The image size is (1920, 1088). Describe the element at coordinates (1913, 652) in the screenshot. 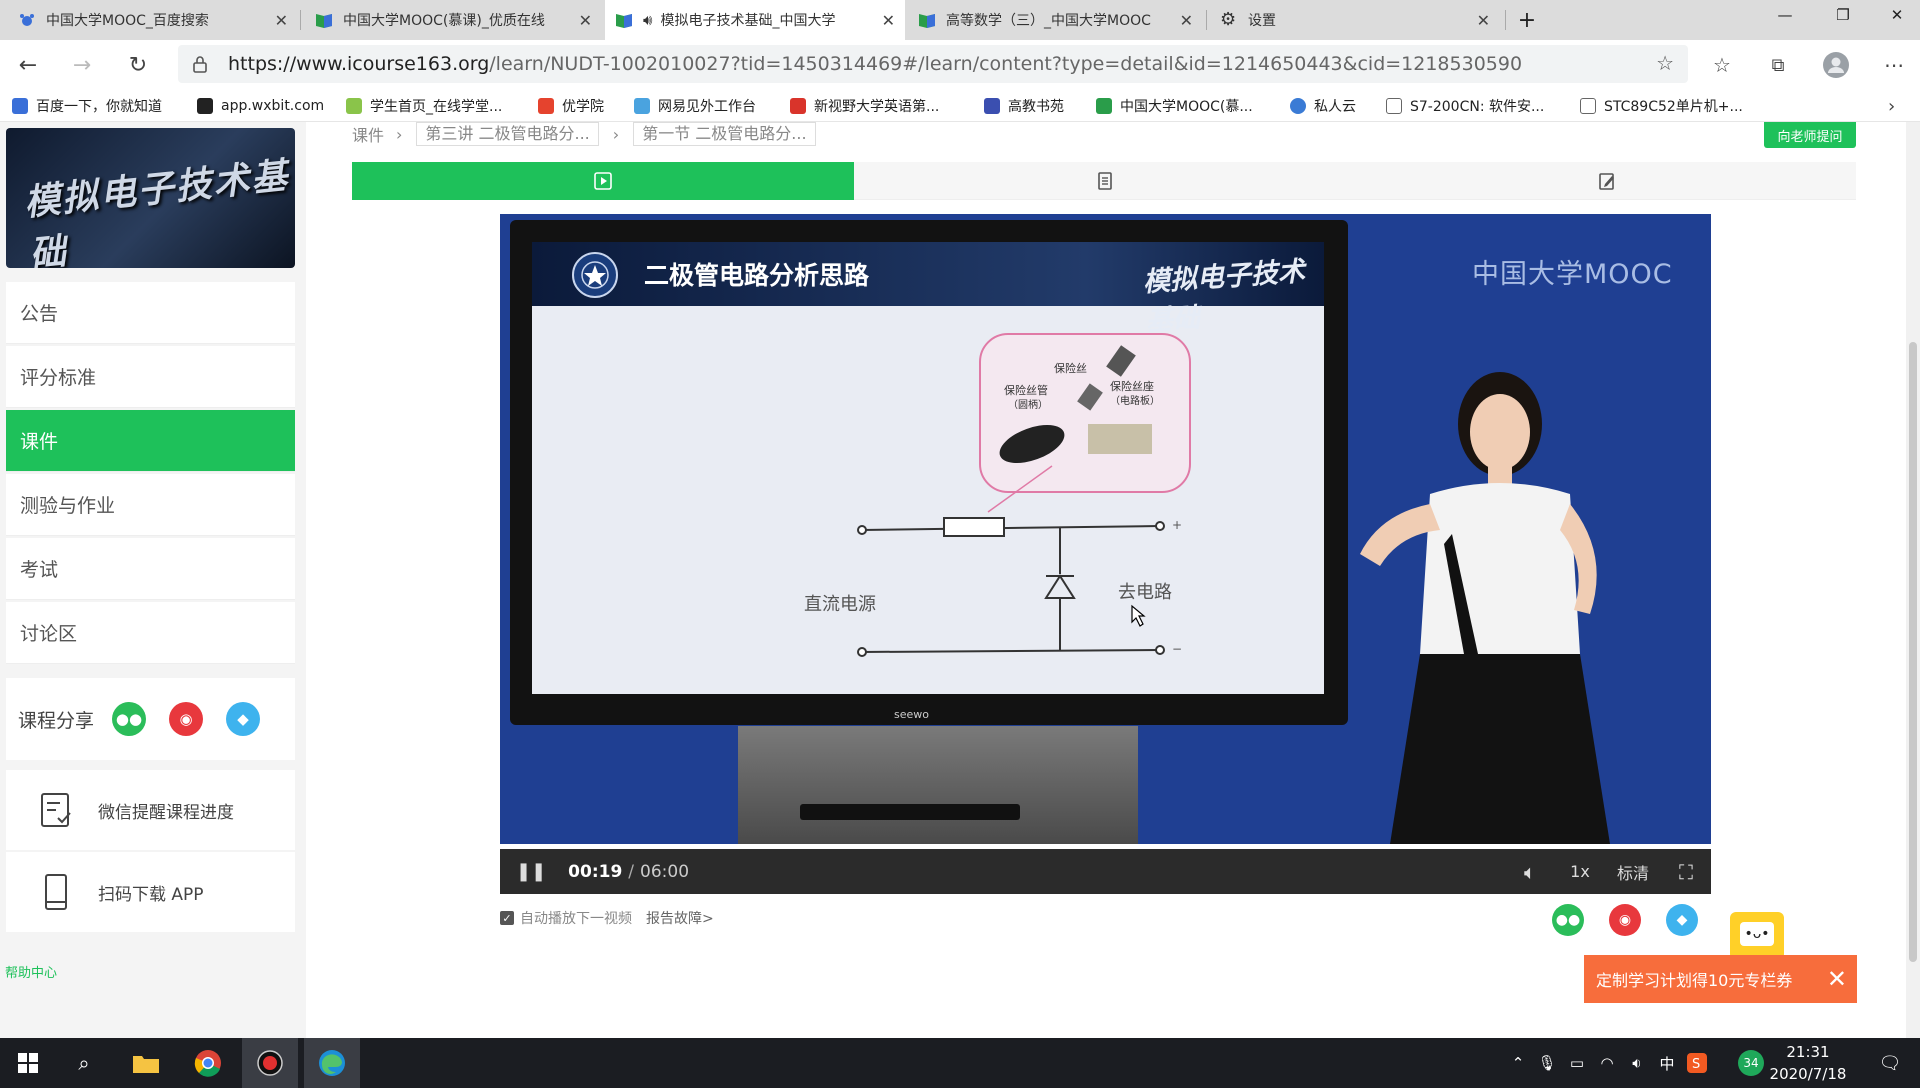

I see `scrollbar-thumb` at that location.